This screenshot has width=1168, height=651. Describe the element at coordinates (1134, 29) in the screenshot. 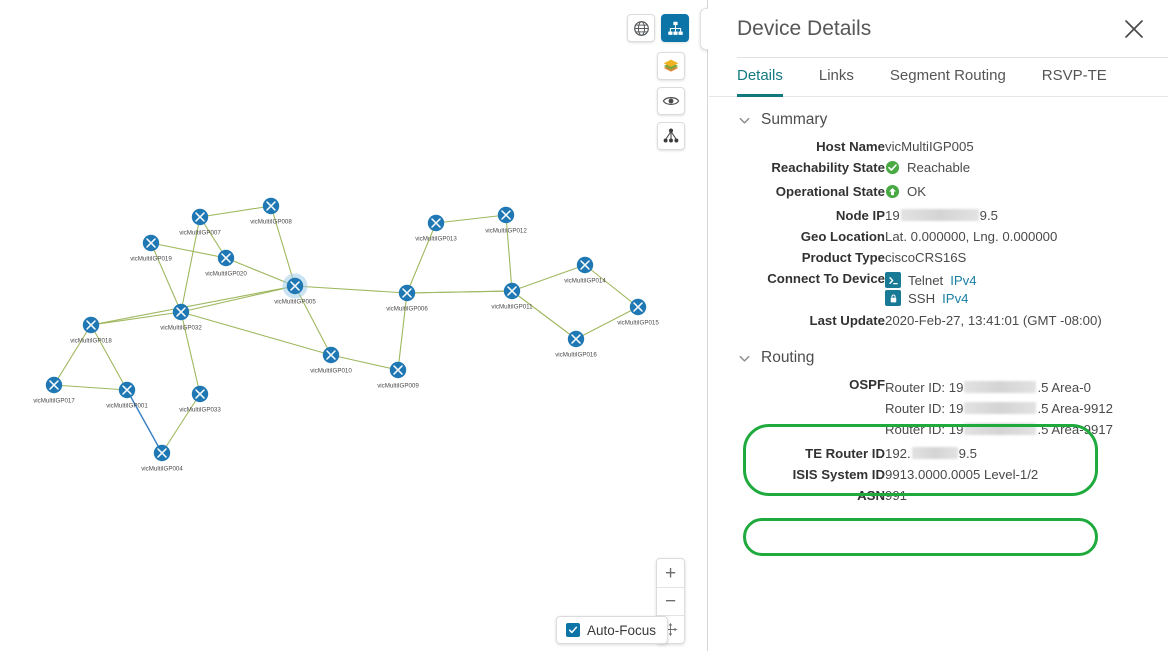

I see `close-button` at that location.